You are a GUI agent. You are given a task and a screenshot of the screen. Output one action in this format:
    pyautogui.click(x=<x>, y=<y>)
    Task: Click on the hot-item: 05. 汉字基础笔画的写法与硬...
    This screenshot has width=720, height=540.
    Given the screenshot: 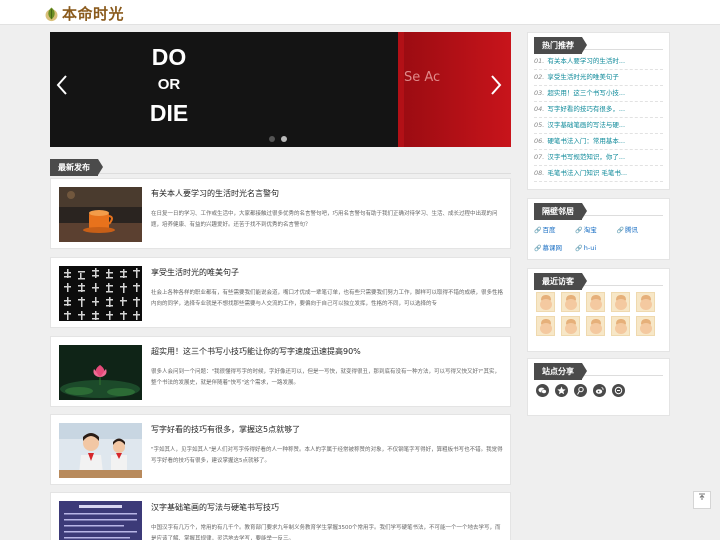 What is the action you would take?
    pyautogui.click(x=598, y=126)
    